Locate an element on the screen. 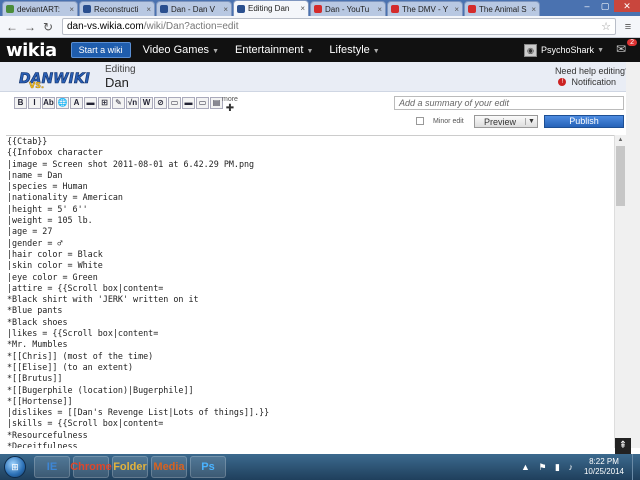  editor-line: |height = 5' 6'' is located at coordinates (47, 208).